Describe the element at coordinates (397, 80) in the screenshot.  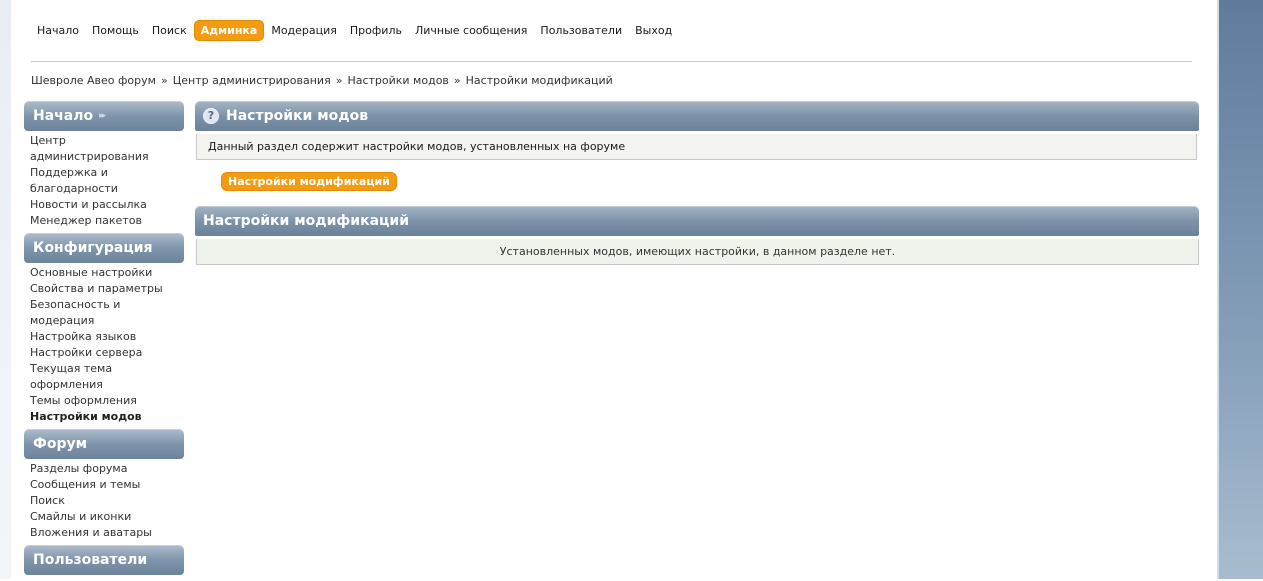
I see `breadcrumb-link: Настройки модов` at that location.